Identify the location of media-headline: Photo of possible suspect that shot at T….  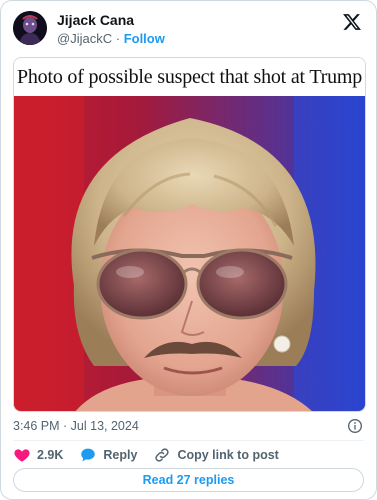
(189, 76).